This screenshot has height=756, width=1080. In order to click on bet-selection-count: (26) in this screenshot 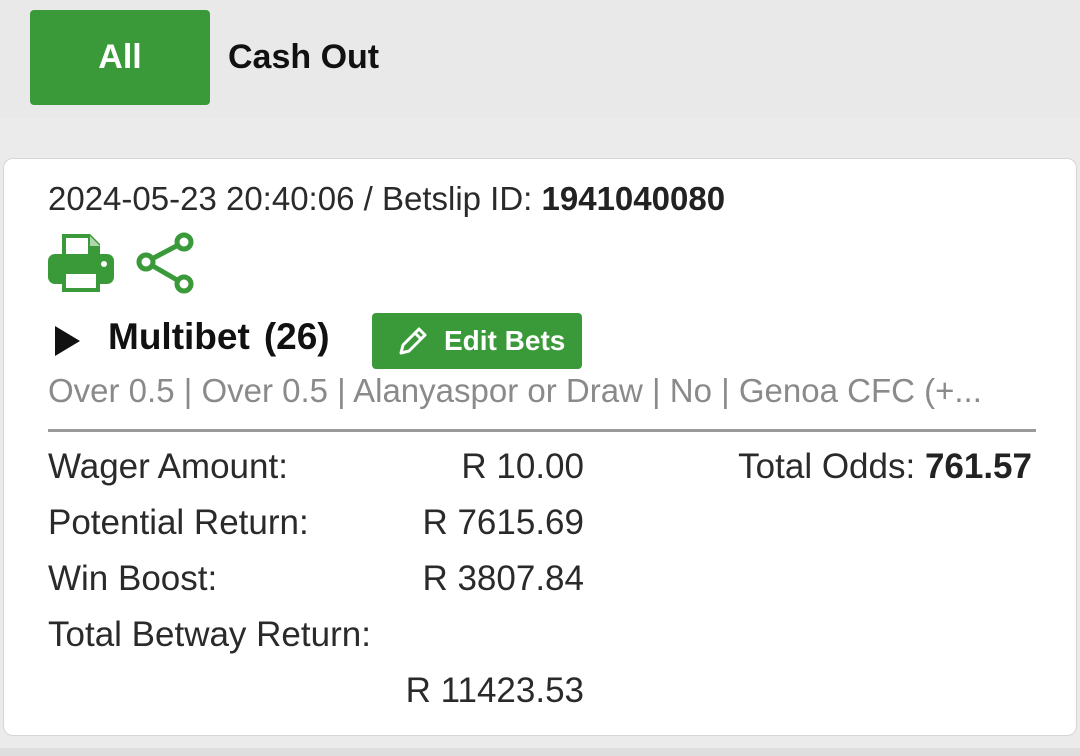, I will do `click(296, 336)`.